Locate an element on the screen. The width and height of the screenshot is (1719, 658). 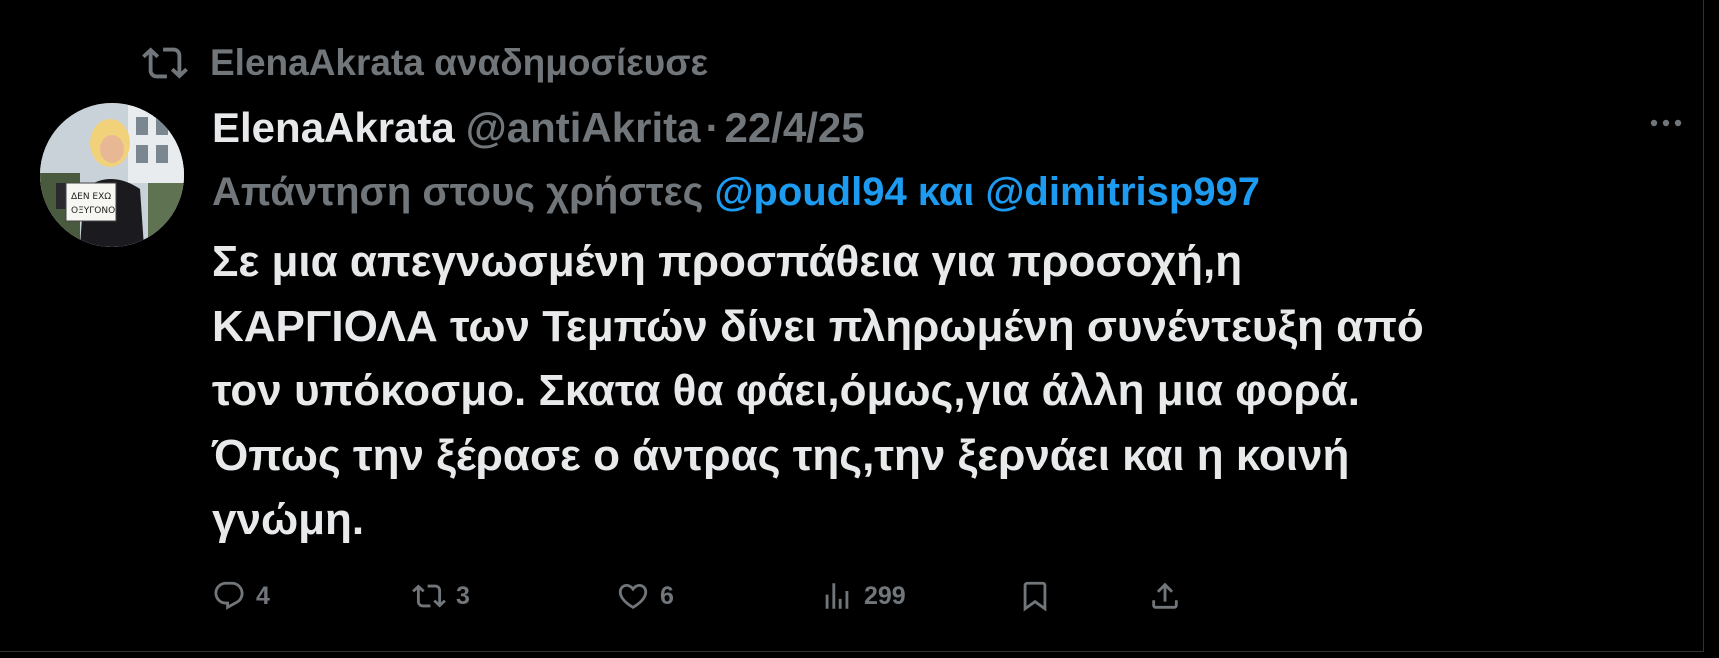
reply-count: 4 is located at coordinates (263, 595).